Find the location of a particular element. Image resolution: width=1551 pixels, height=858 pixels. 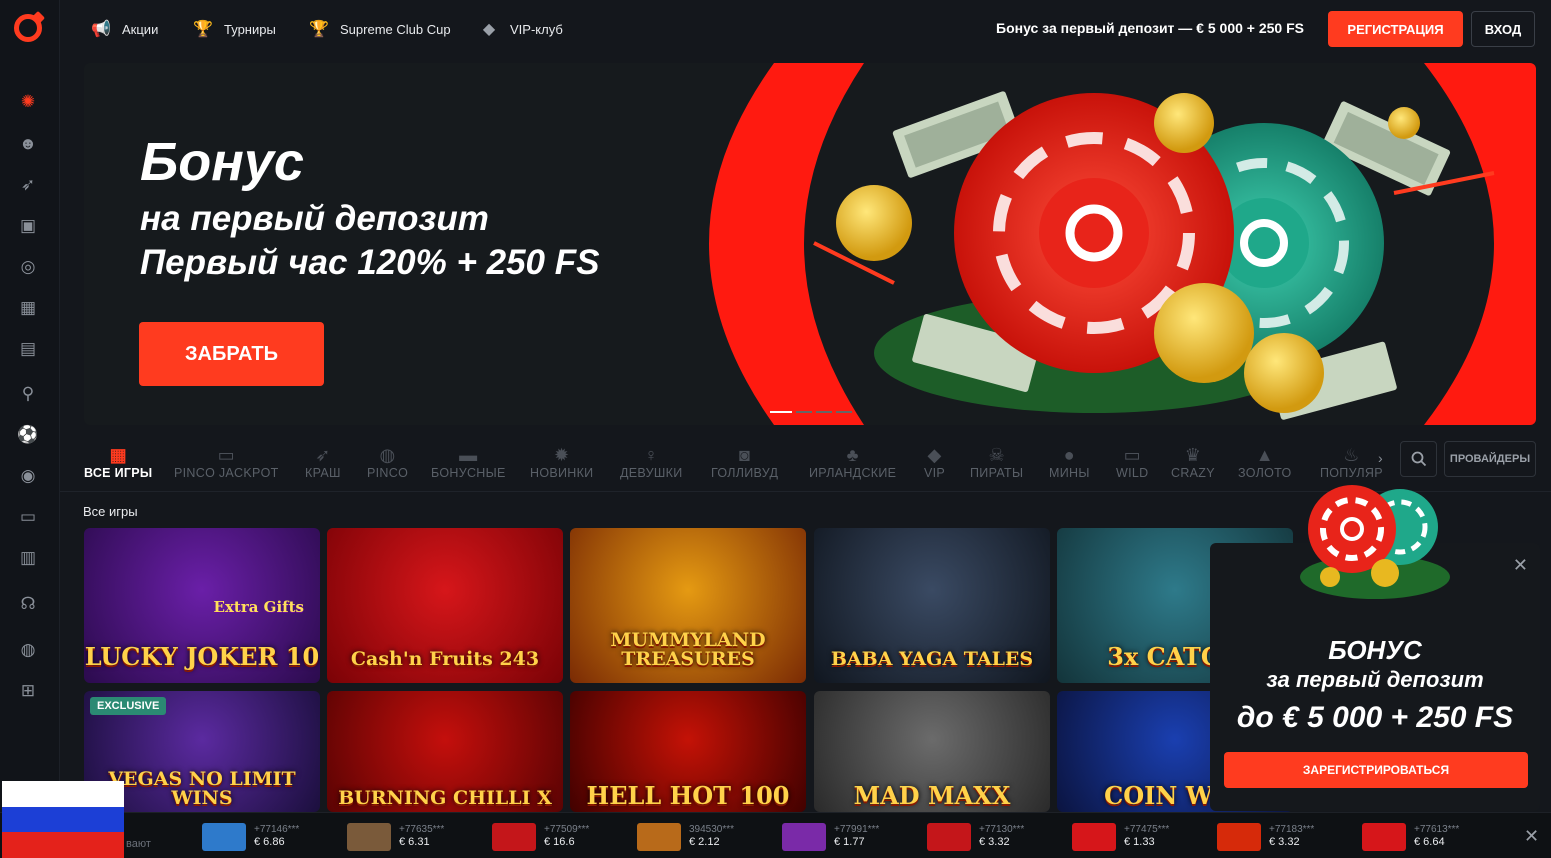

register-button: РЕГИСТРАЦИЯ is located at coordinates (1395, 29).